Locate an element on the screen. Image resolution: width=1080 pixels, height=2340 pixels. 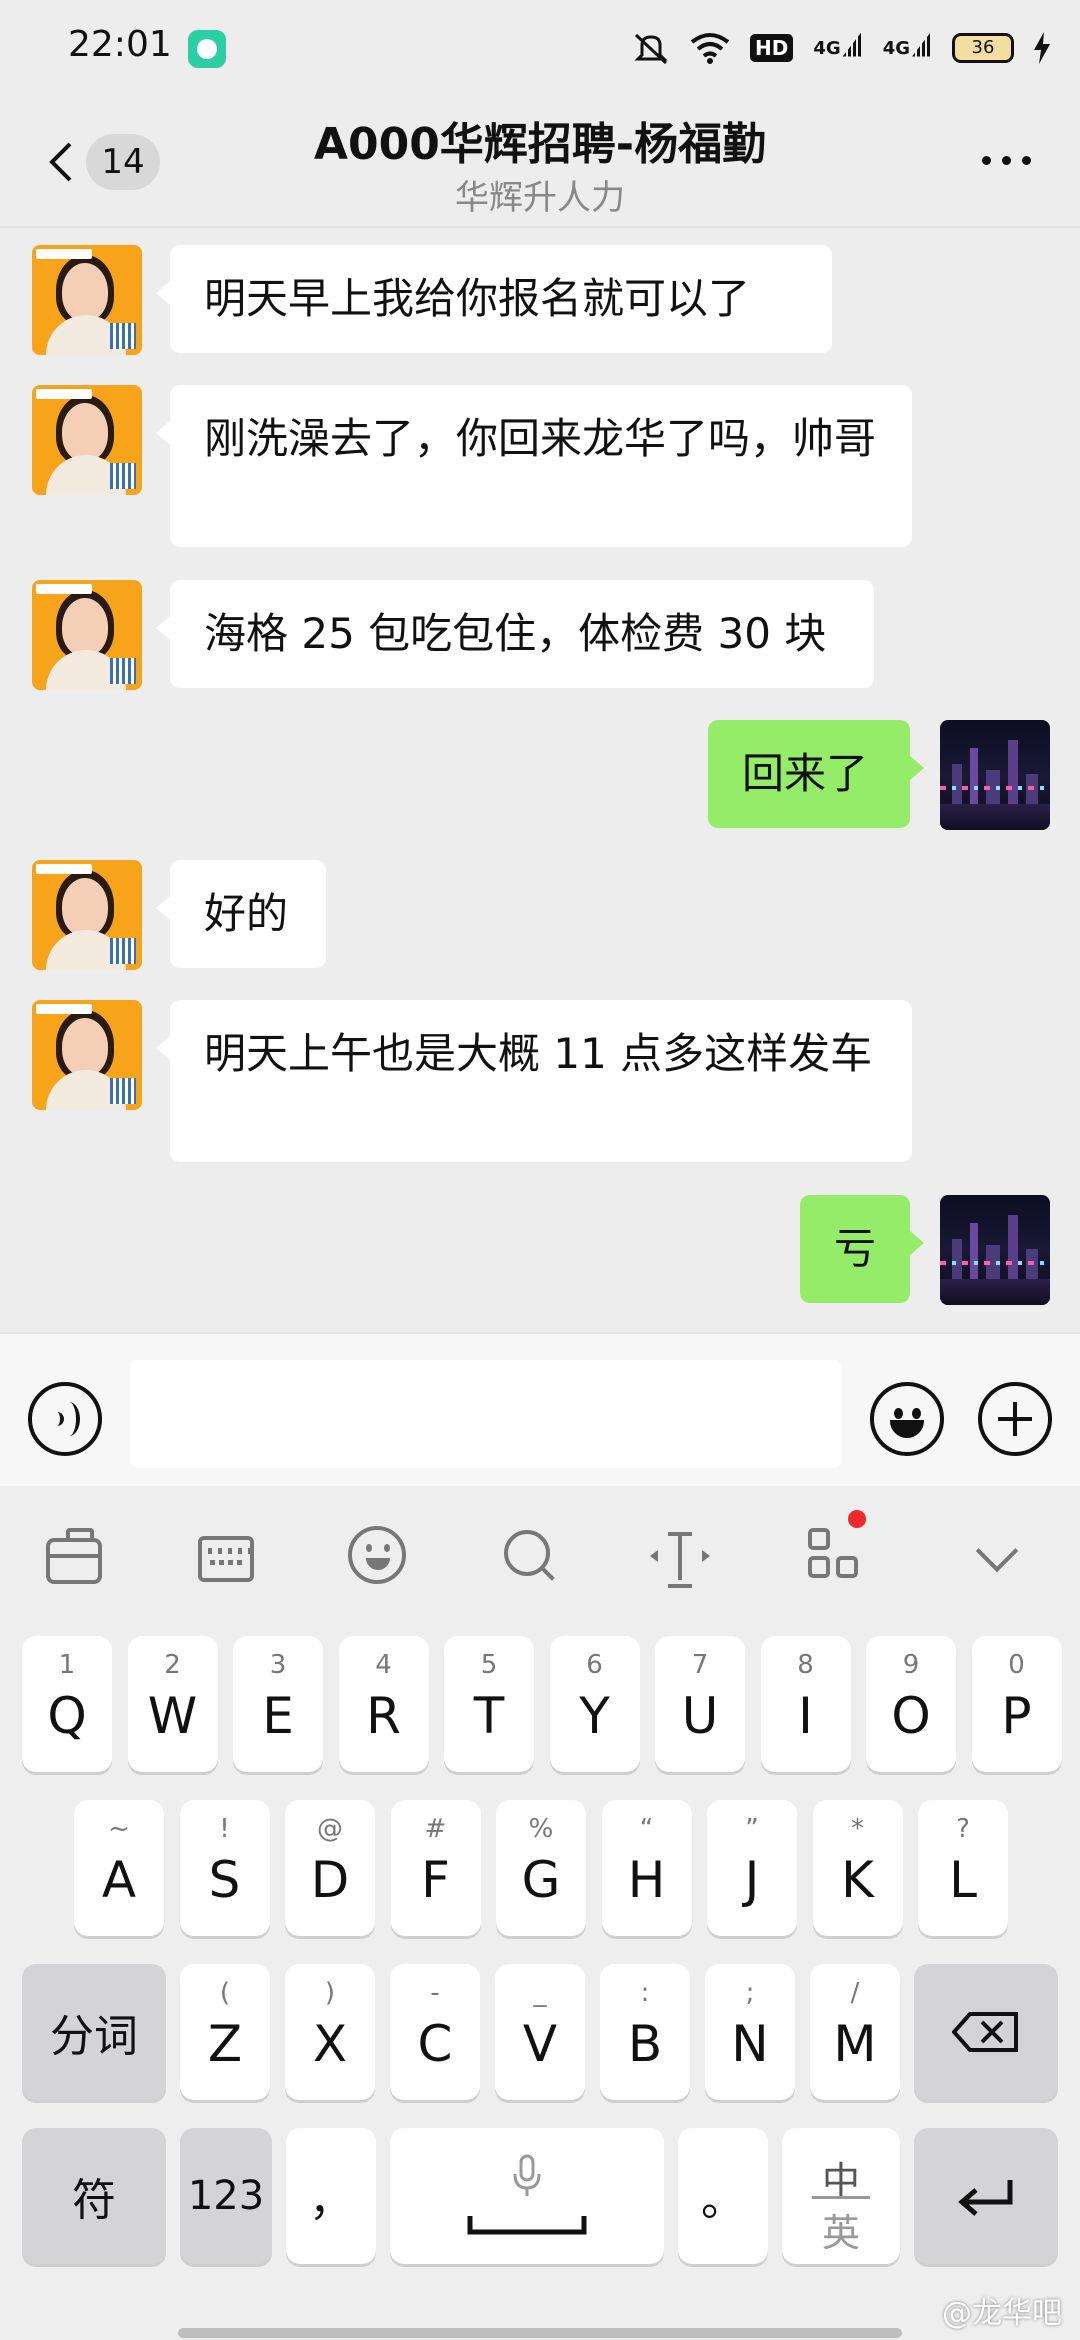
key-x: ) X is located at coordinates (330, 2032).